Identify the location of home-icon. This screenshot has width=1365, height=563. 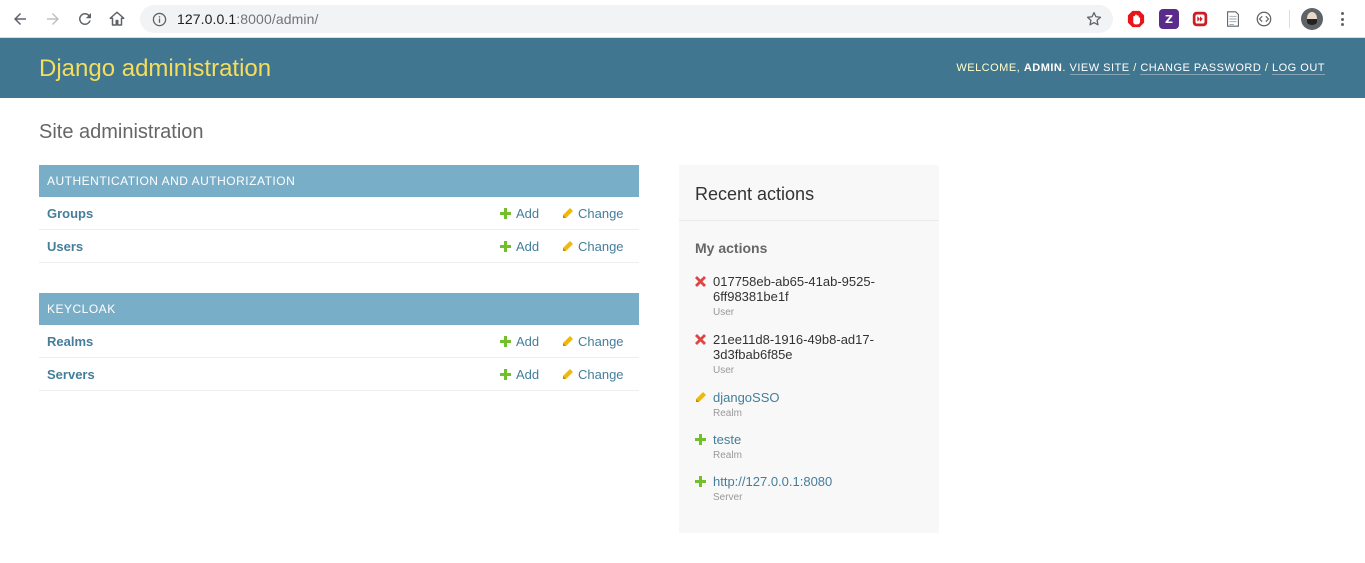
(117, 19).